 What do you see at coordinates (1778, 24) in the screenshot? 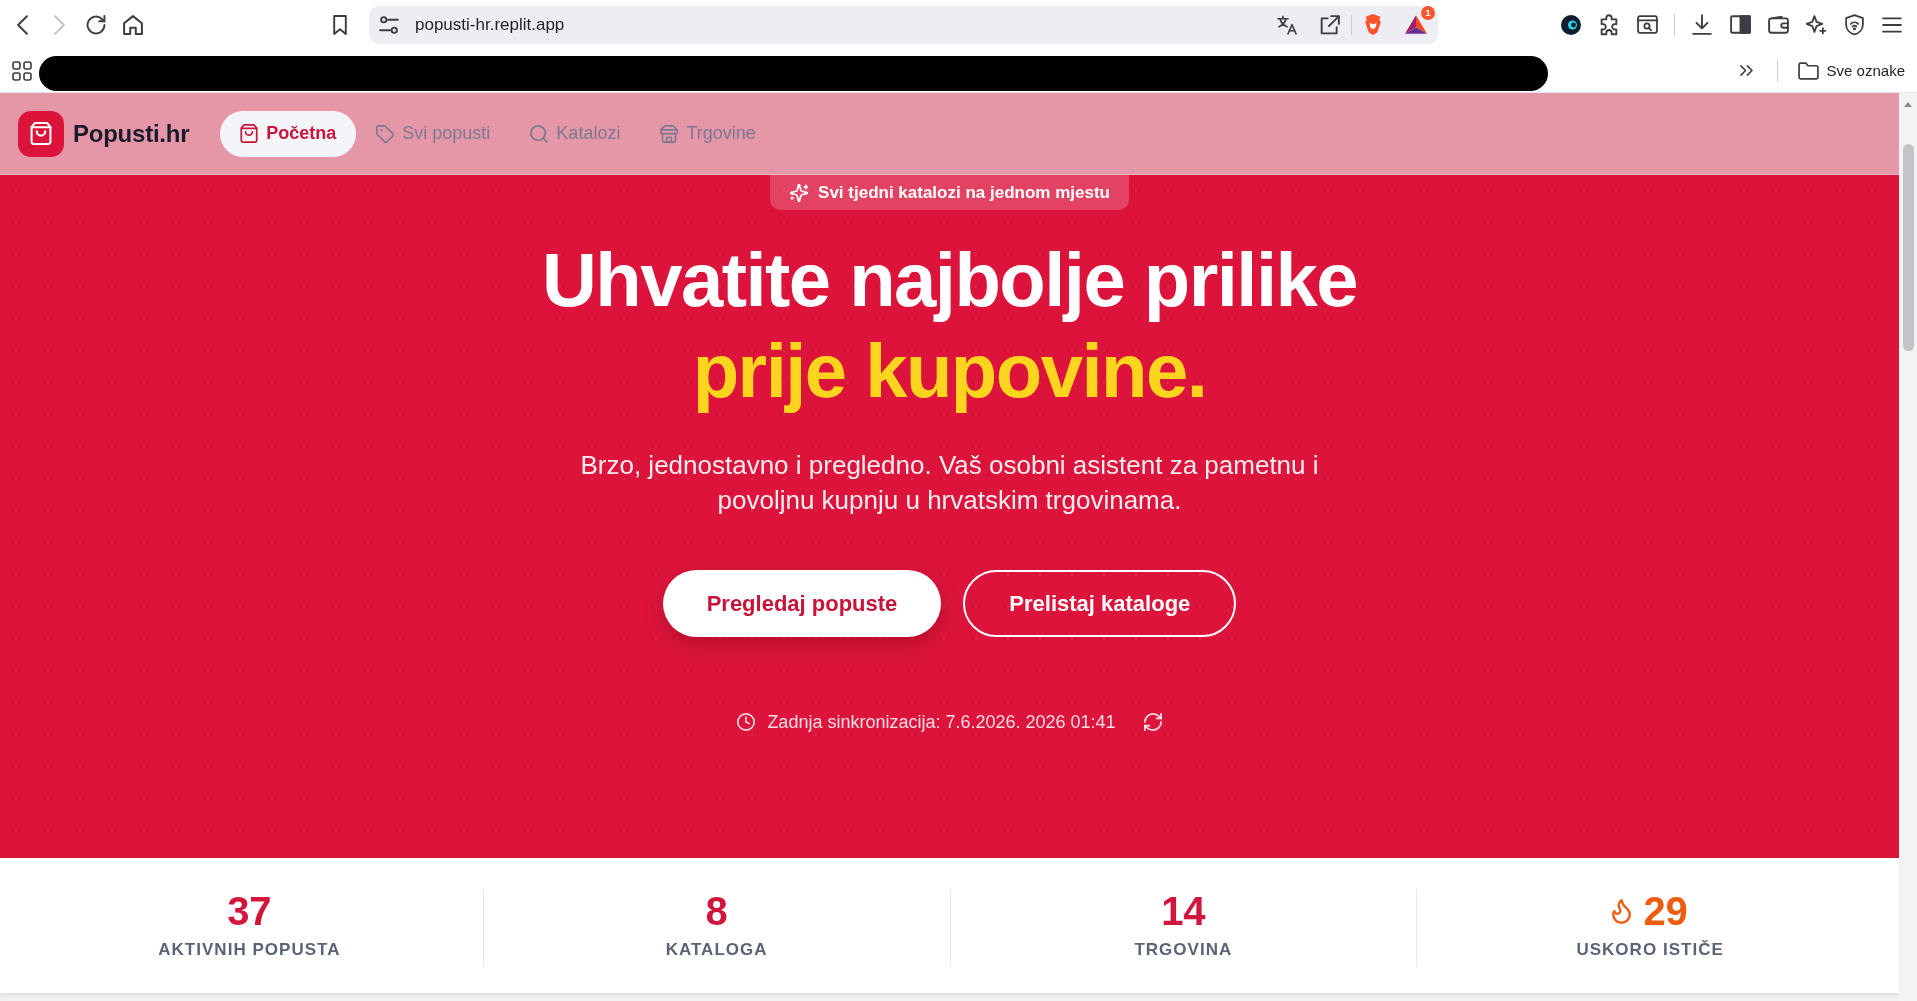
I see `wallet-icon` at bounding box center [1778, 24].